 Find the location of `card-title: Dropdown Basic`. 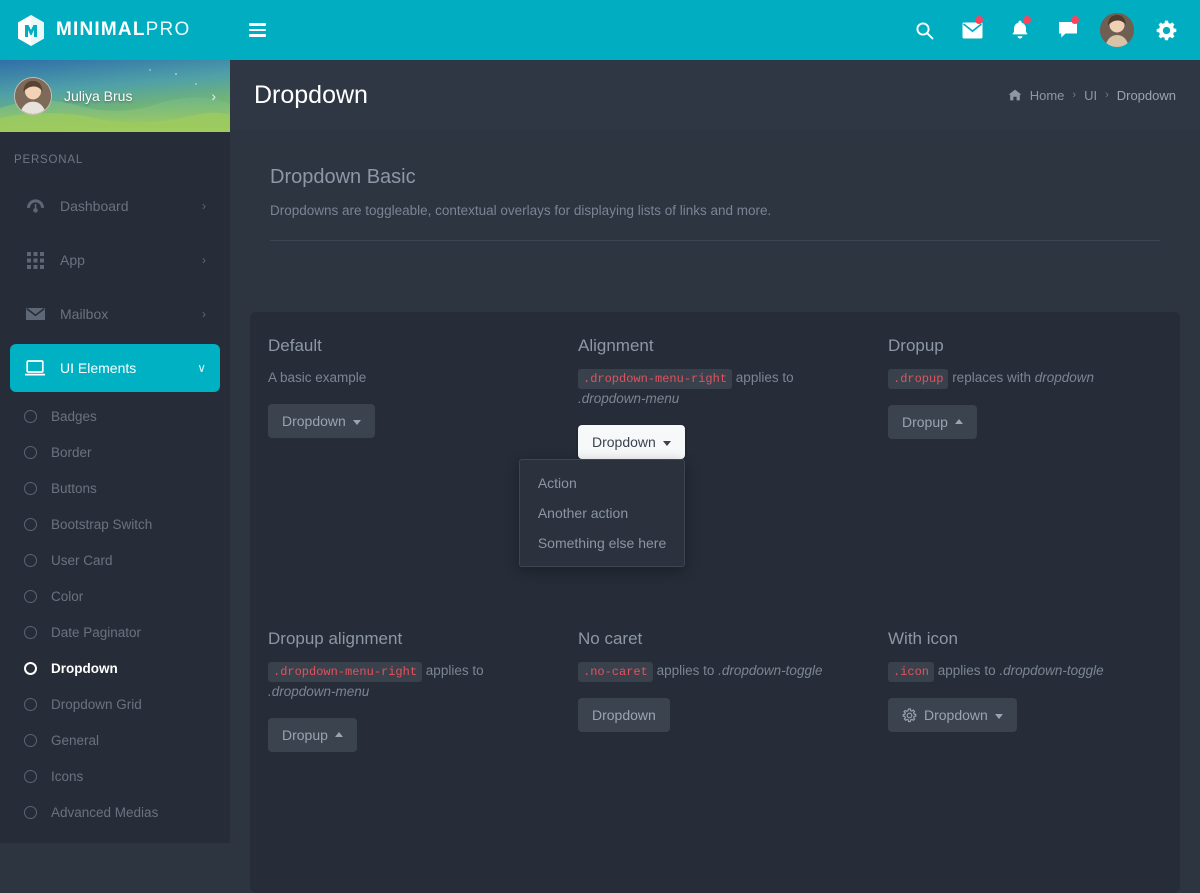

card-title: Dropdown Basic is located at coordinates (343, 177).